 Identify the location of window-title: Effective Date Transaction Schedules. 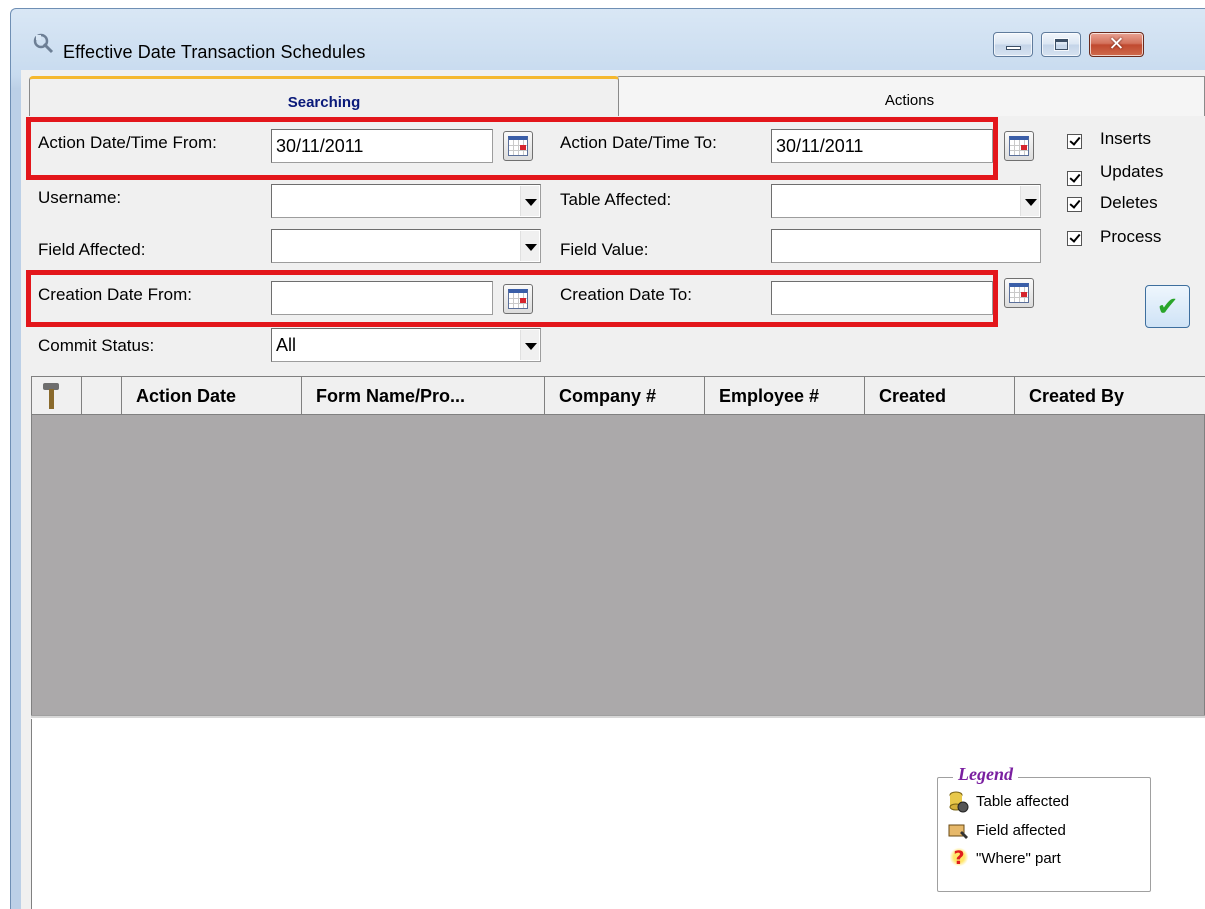
(214, 52).